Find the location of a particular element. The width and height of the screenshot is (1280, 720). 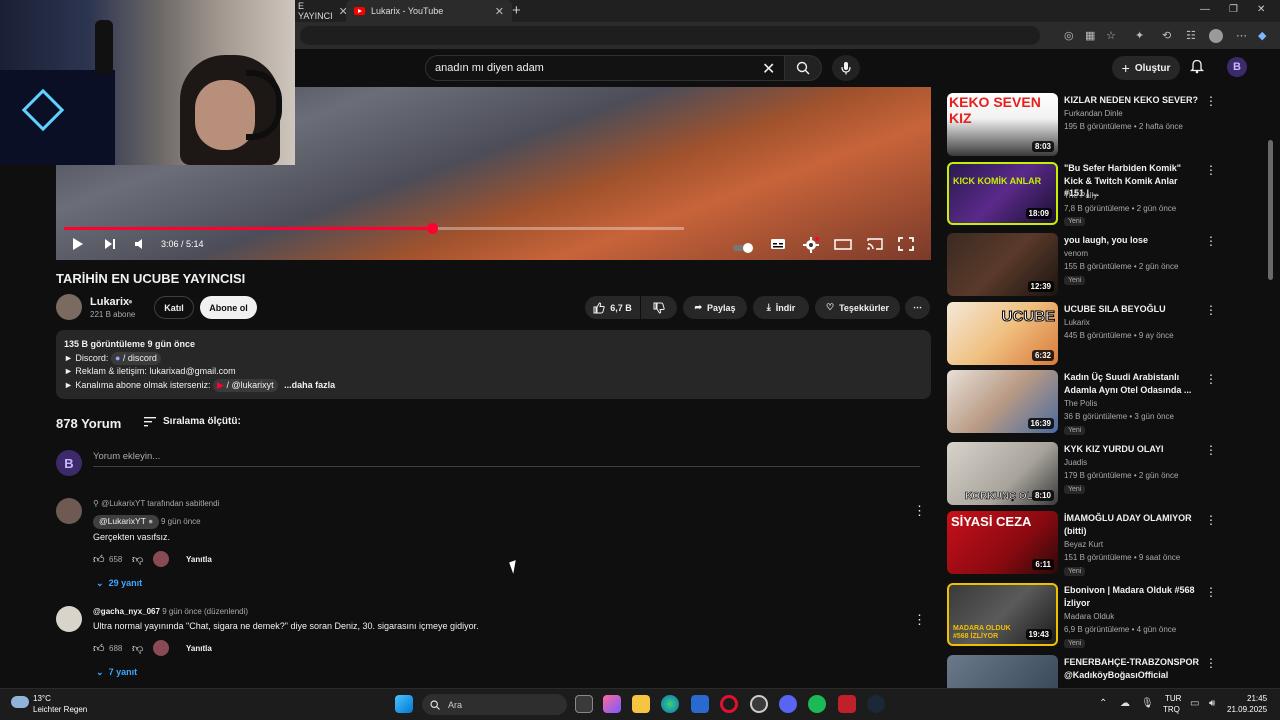

share-button: ➦ Paylaş is located at coordinates (715, 307).